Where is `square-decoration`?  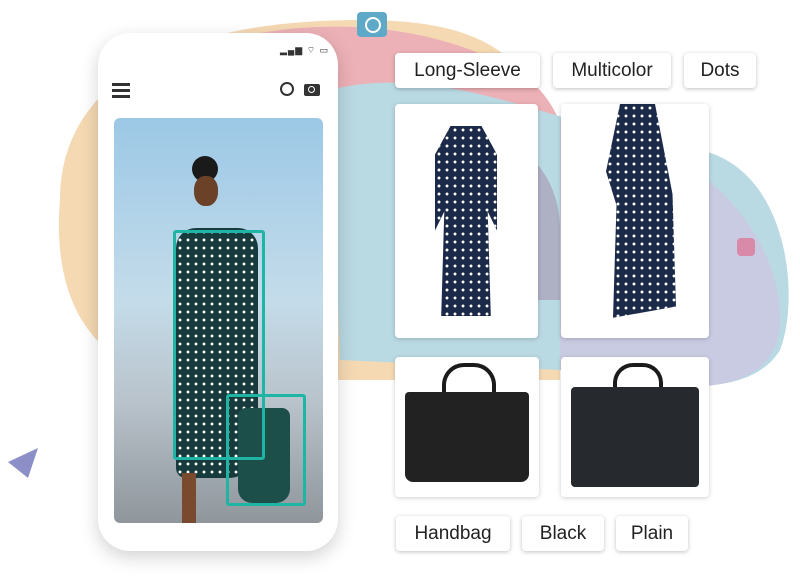
square-decoration is located at coordinates (746, 247).